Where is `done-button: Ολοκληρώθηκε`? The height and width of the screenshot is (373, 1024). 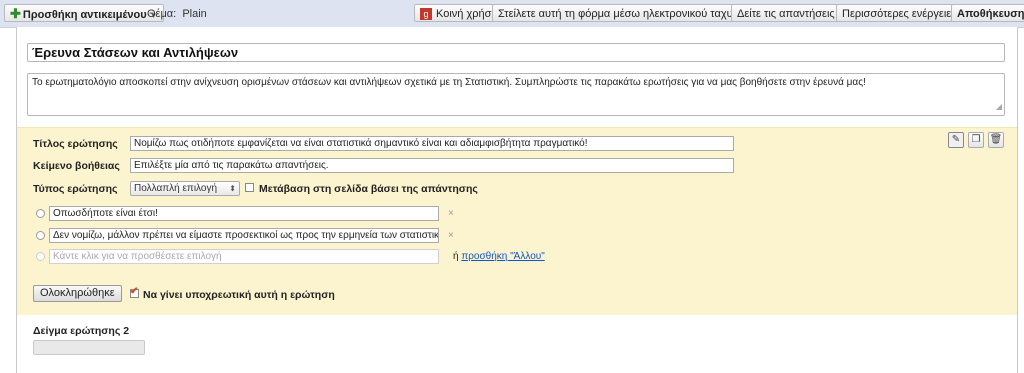
done-button: Ολοκληρώθηκε is located at coordinates (77, 293).